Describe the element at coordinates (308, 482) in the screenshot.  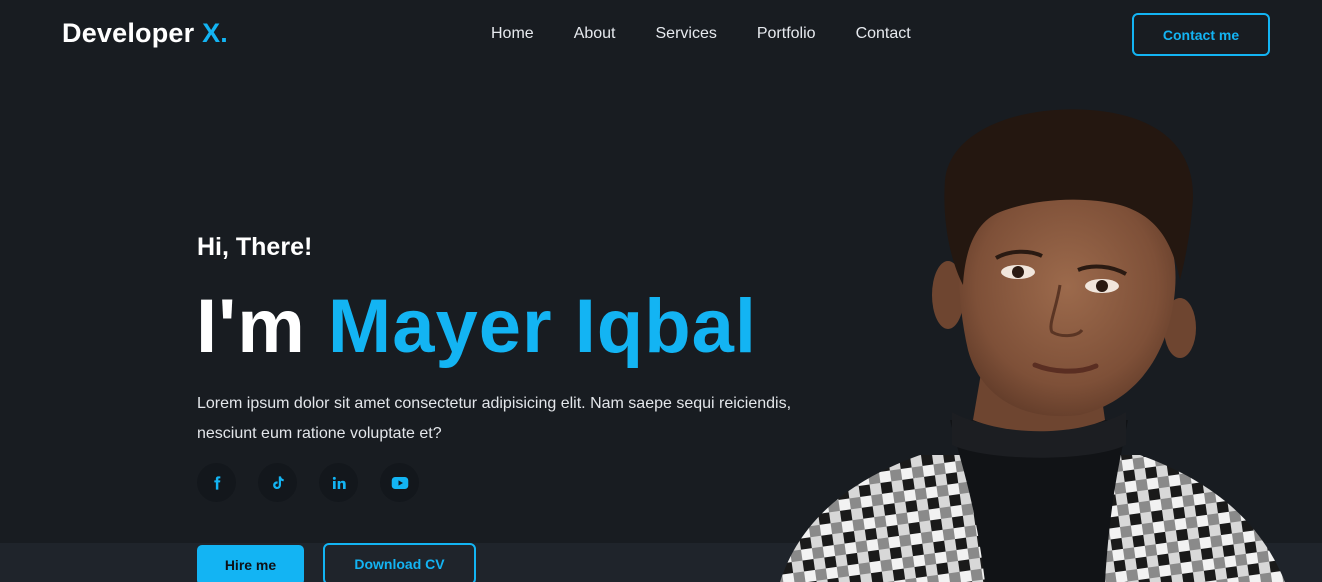
I see `social-links` at that location.